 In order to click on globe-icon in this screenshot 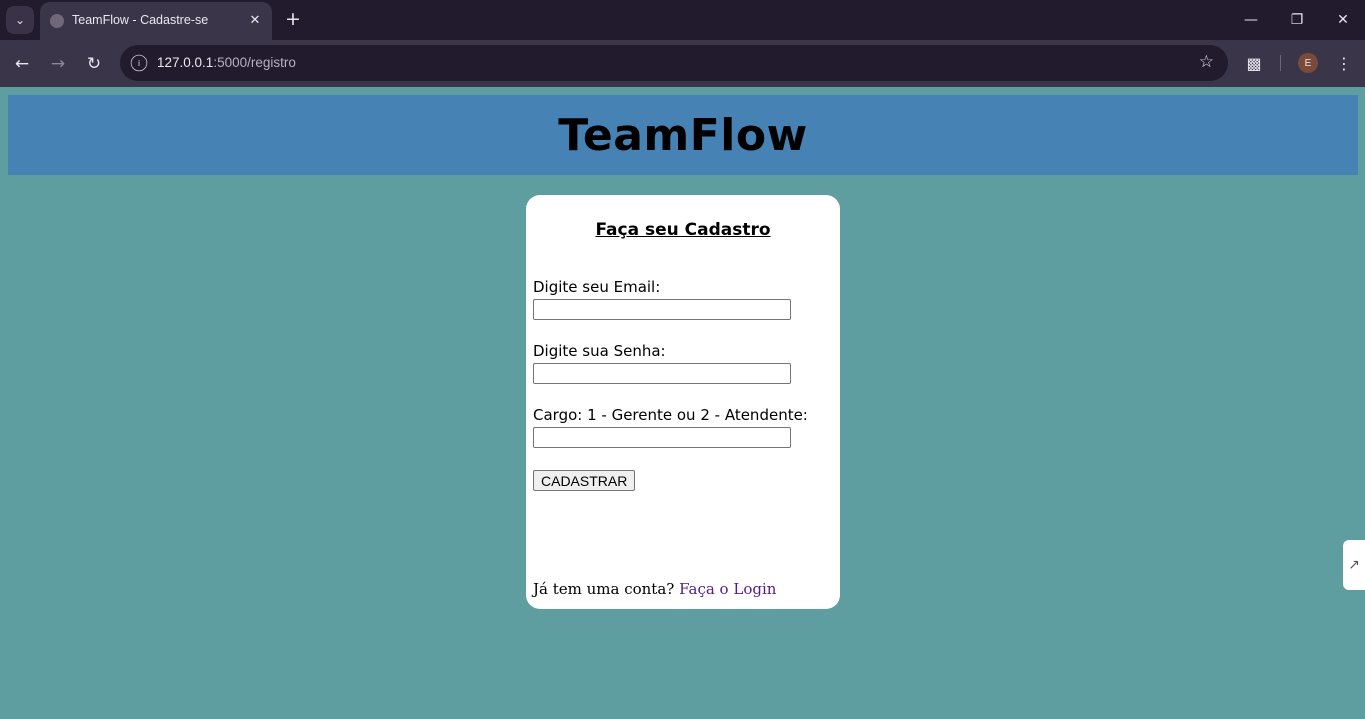, I will do `click(57, 21)`.